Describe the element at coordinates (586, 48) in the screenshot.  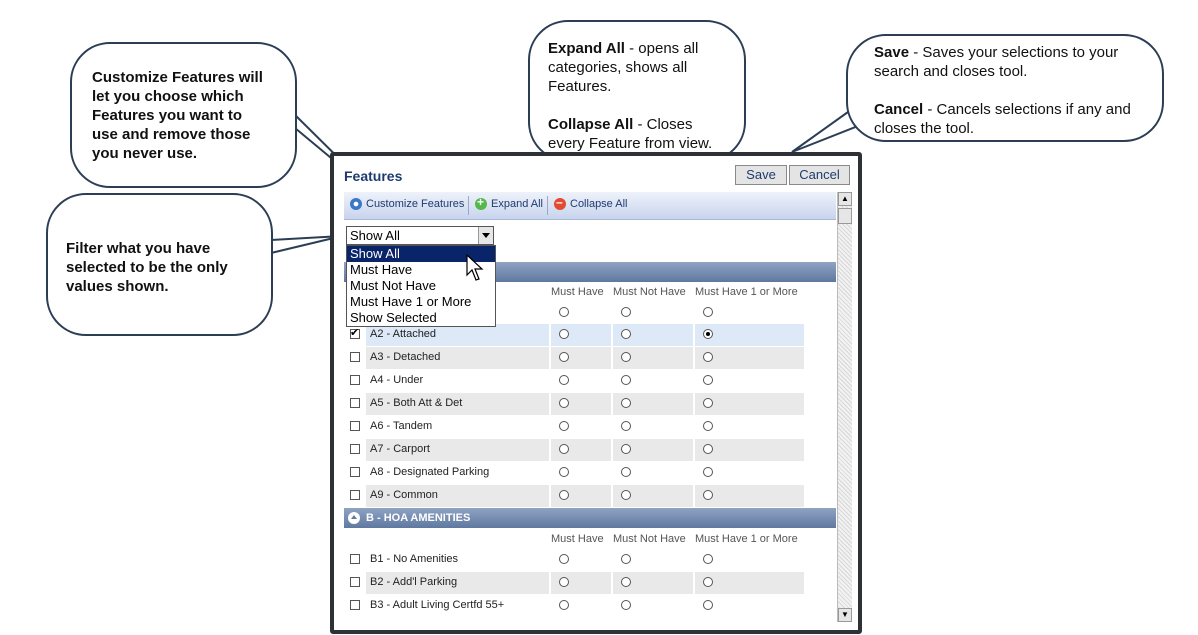
I see `callout-term: Expand All` at that location.